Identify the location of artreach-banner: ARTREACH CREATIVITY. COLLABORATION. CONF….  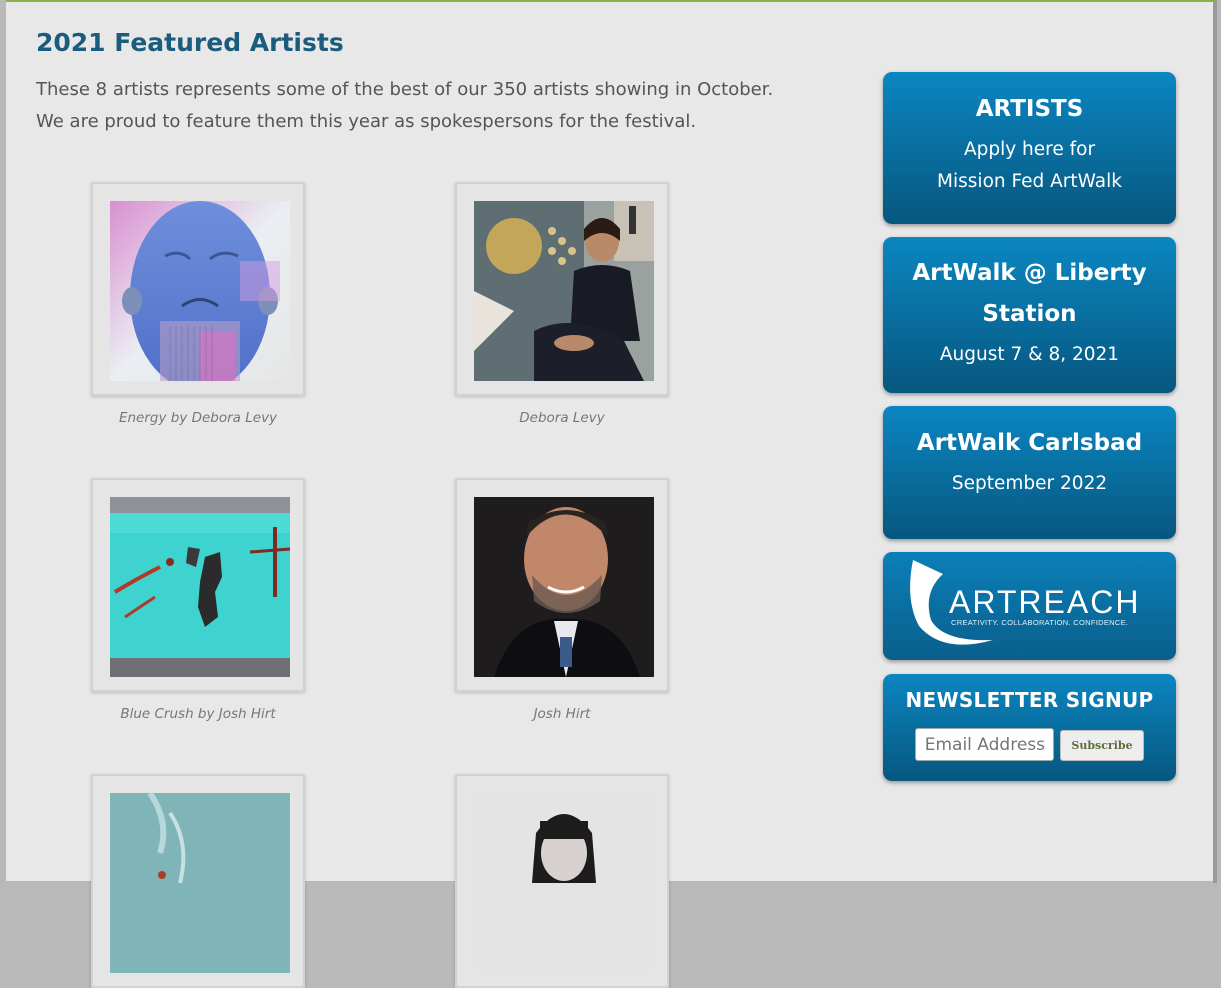
(1029, 606).